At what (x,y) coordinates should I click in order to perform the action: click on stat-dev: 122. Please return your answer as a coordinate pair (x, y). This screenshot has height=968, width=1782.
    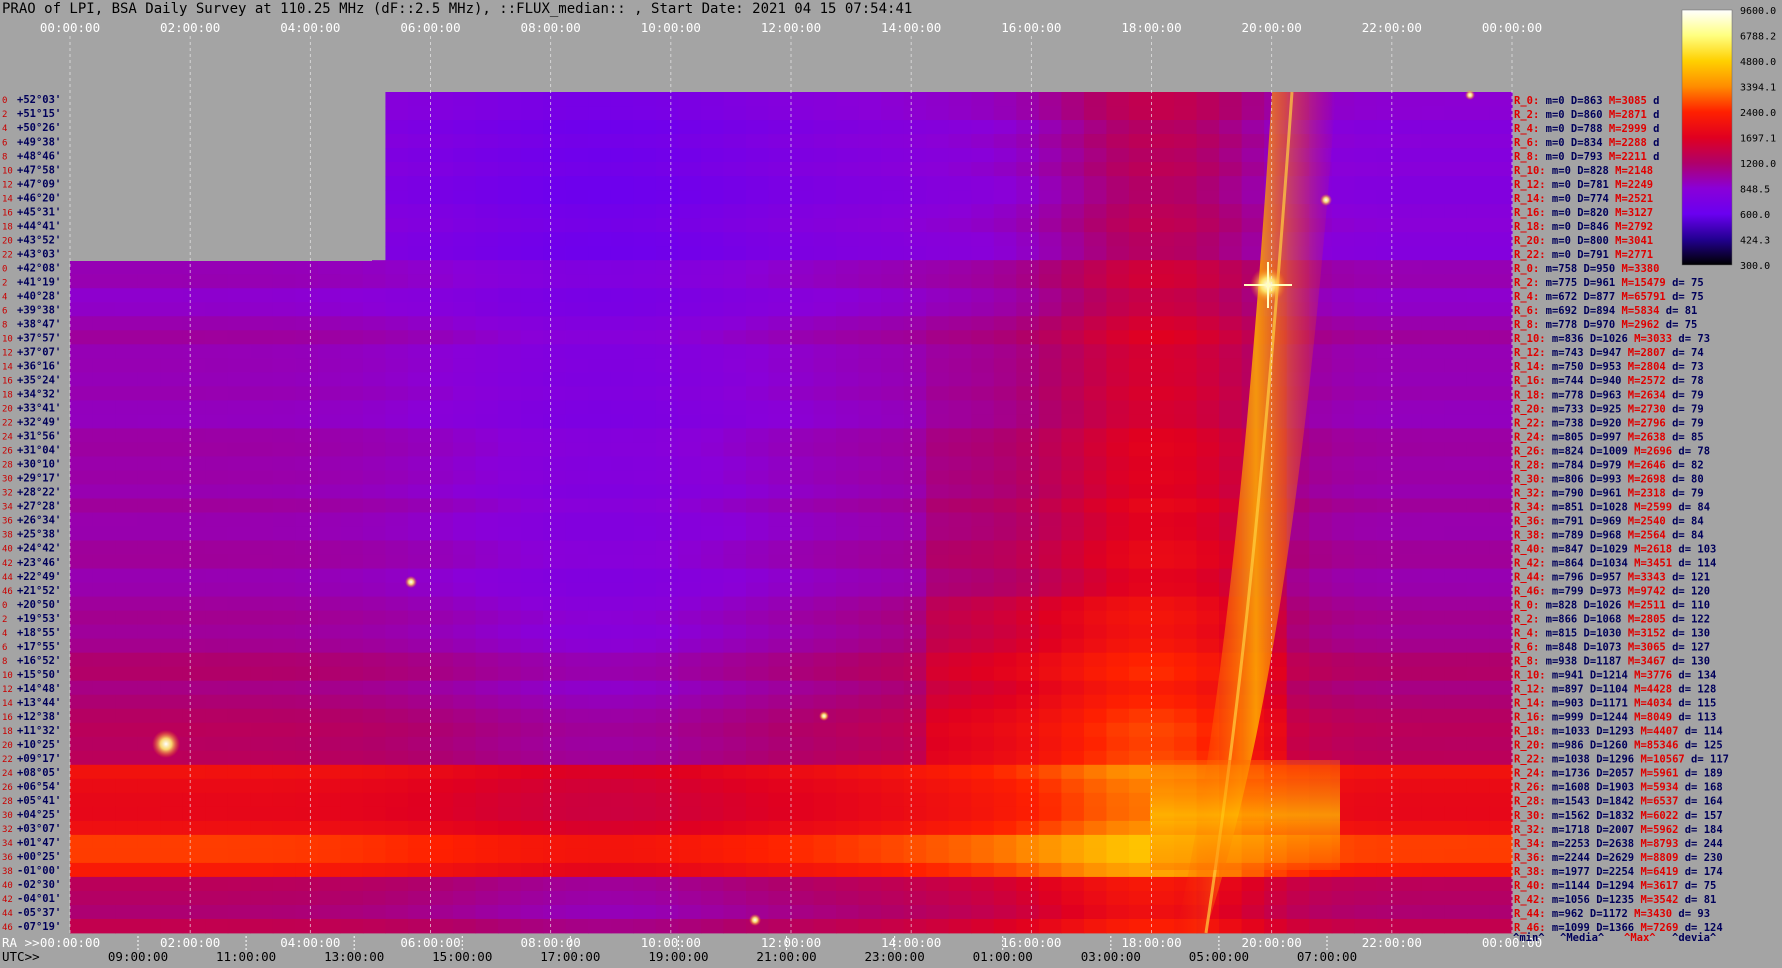
    Looking at the image, I should click on (1700, 620).